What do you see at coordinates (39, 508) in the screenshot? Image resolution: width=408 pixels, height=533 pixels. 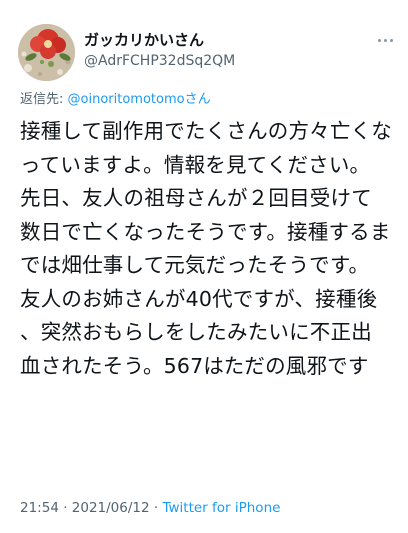 I see `tweet-time: 21:54` at bounding box center [39, 508].